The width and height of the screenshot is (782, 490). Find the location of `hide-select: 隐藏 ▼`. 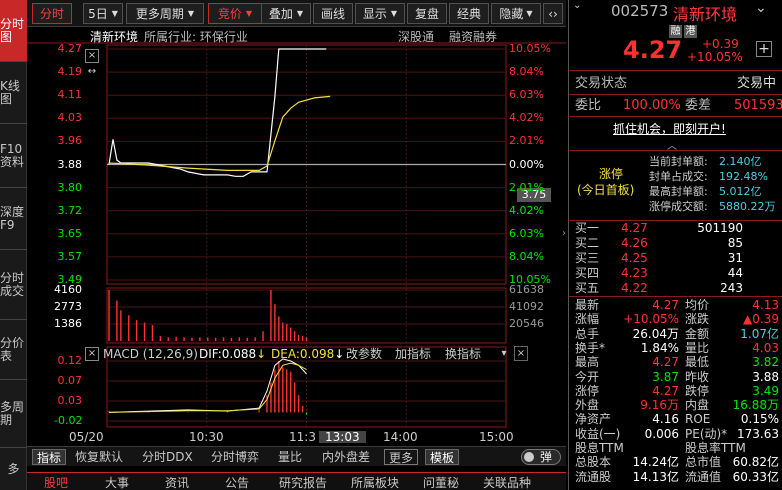

hide-select: 隐藏 ▼ is located at coordinates (516, 13).